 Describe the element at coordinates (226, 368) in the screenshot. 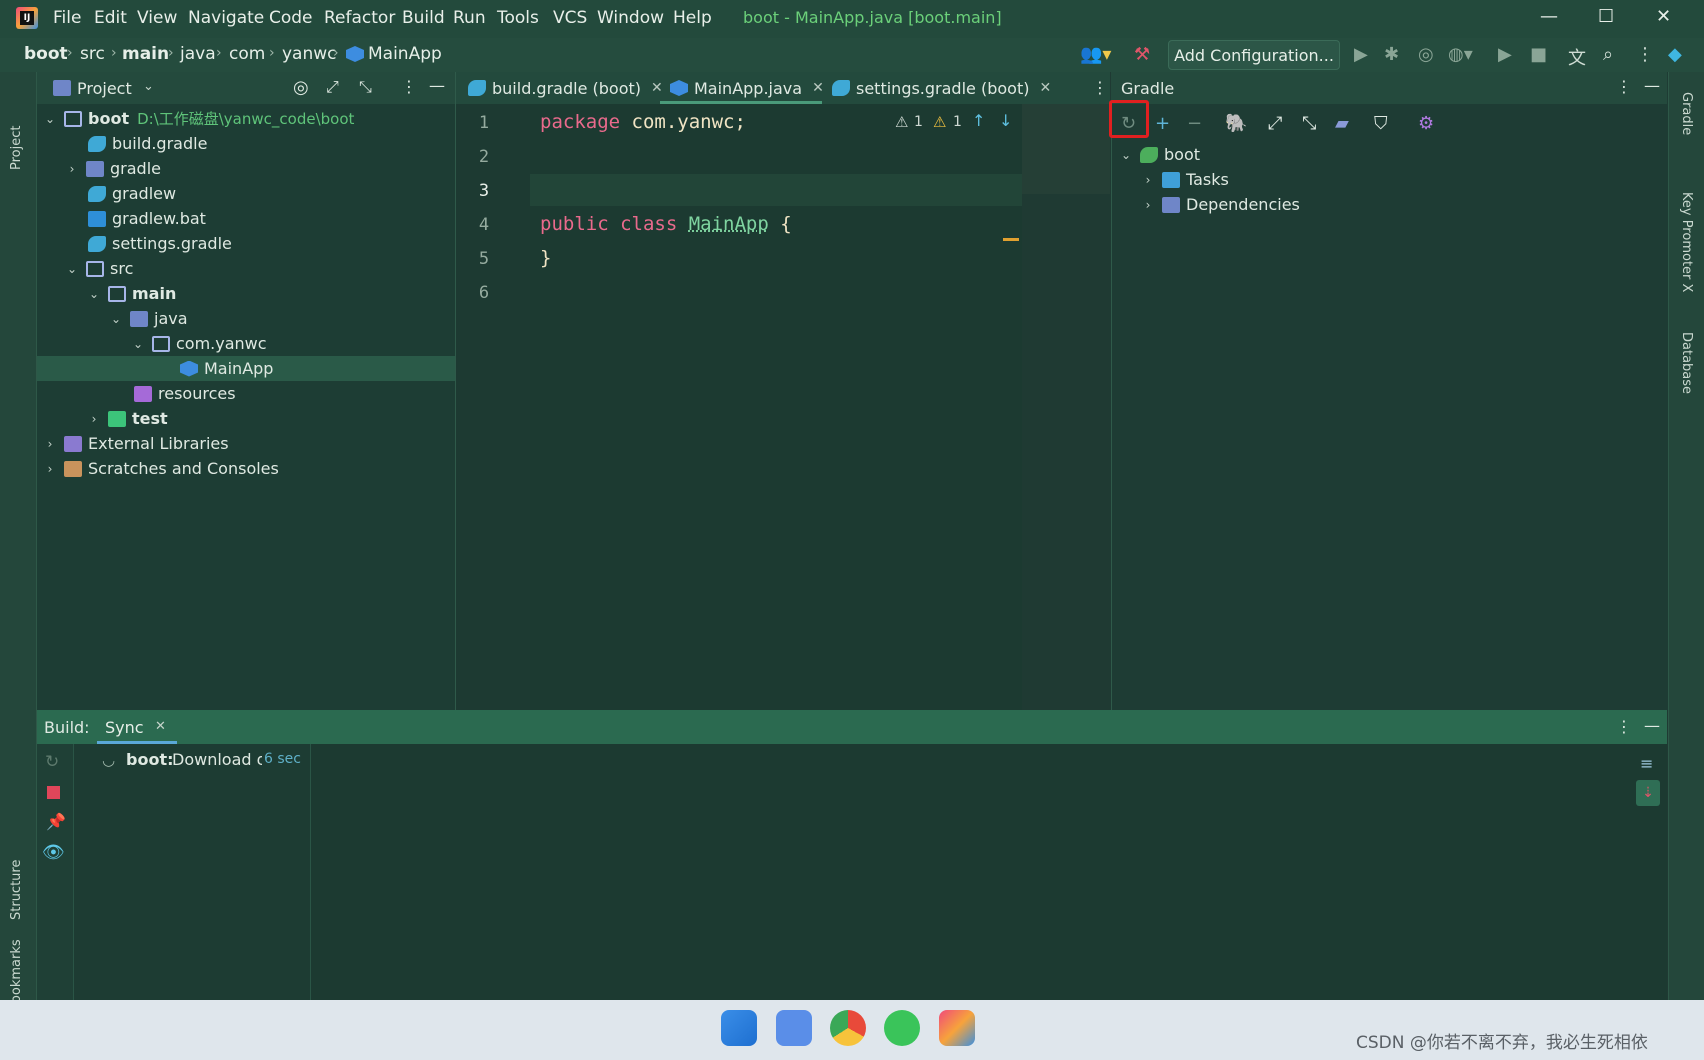

I see `tree-item-selected: MainApp` at that location.